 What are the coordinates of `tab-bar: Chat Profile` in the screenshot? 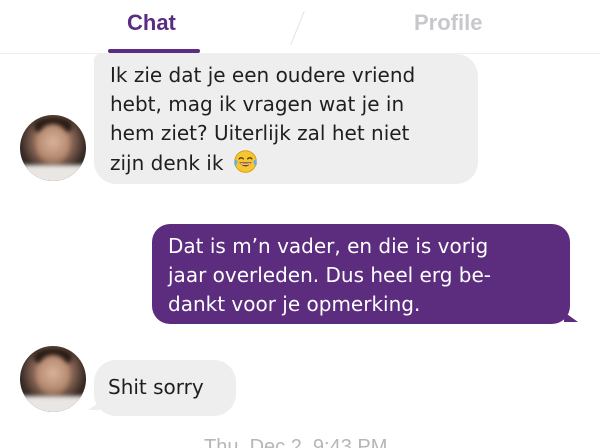 It's located at (300, 27).